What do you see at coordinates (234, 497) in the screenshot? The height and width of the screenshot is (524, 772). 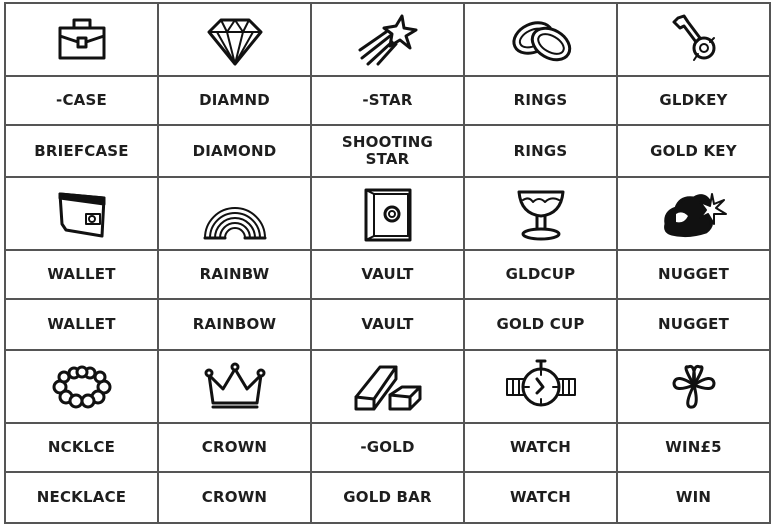 I see `symbol-name: CROWN` at bounding box center [234, 497].